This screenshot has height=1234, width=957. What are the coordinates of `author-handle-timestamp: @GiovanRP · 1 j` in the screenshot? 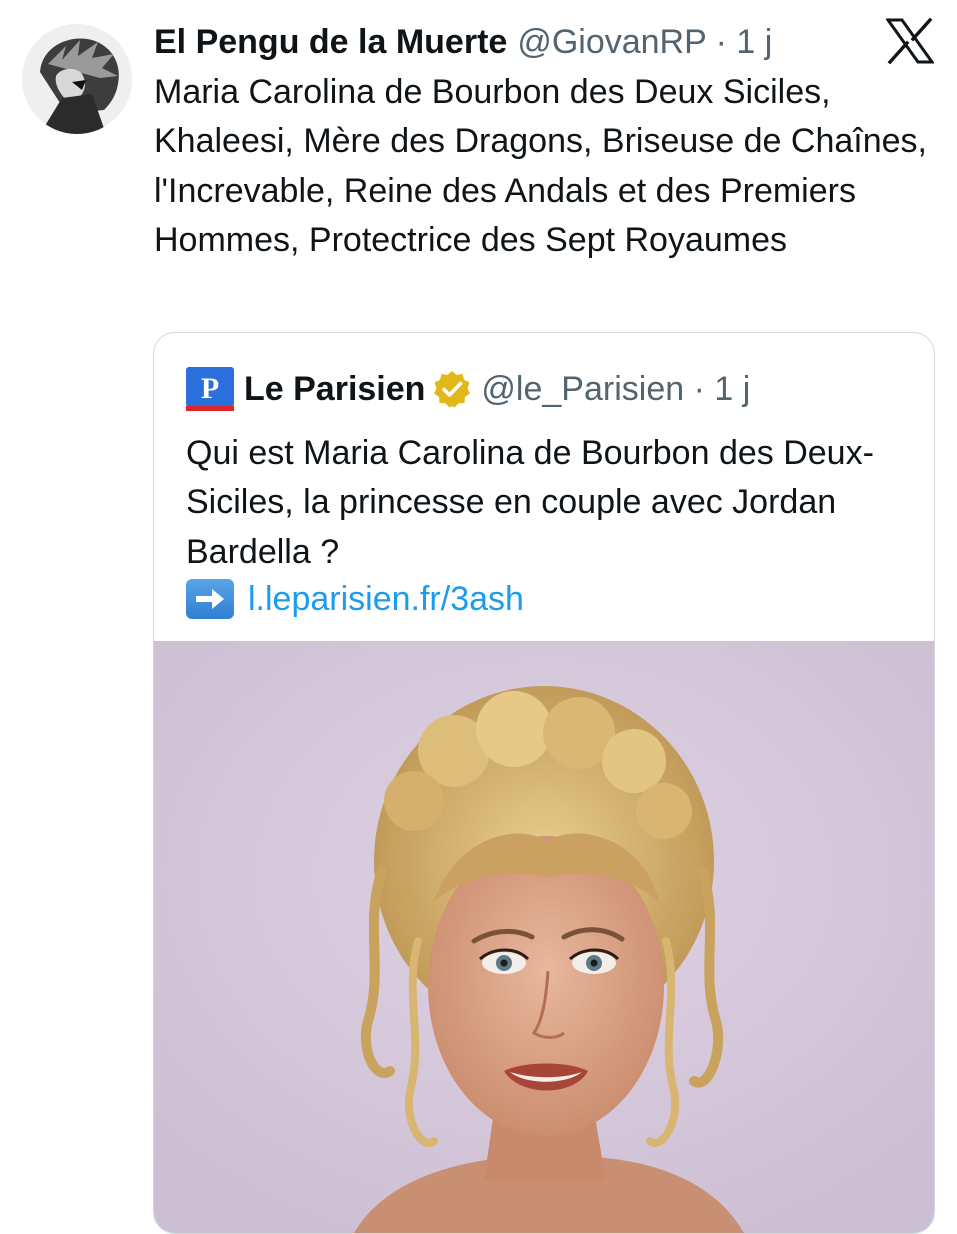 It's located at (644, 42).